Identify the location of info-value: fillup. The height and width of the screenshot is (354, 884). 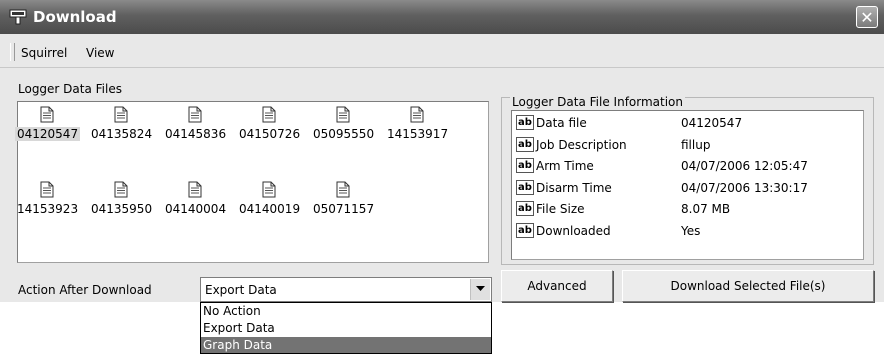
(696, 144).